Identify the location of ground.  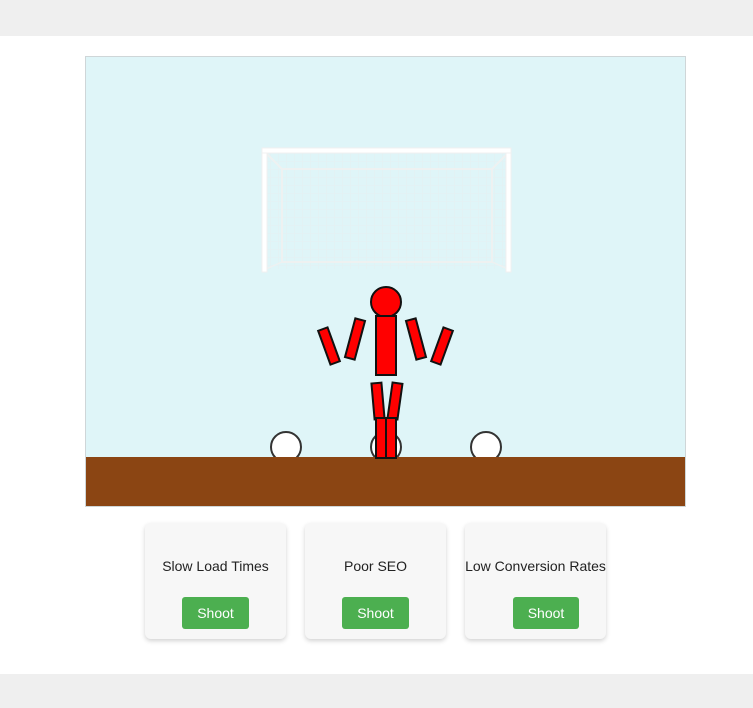
(385, 481).